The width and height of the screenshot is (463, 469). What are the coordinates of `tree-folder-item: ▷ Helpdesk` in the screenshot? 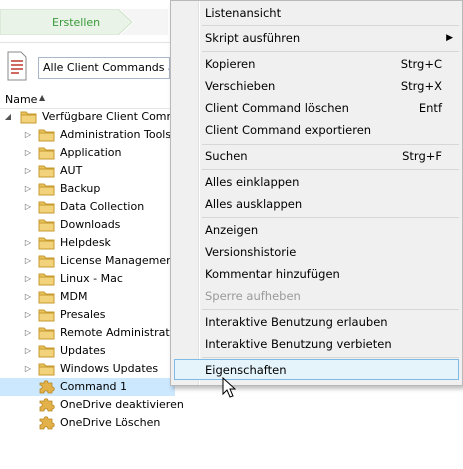 It's located at (87, 243).